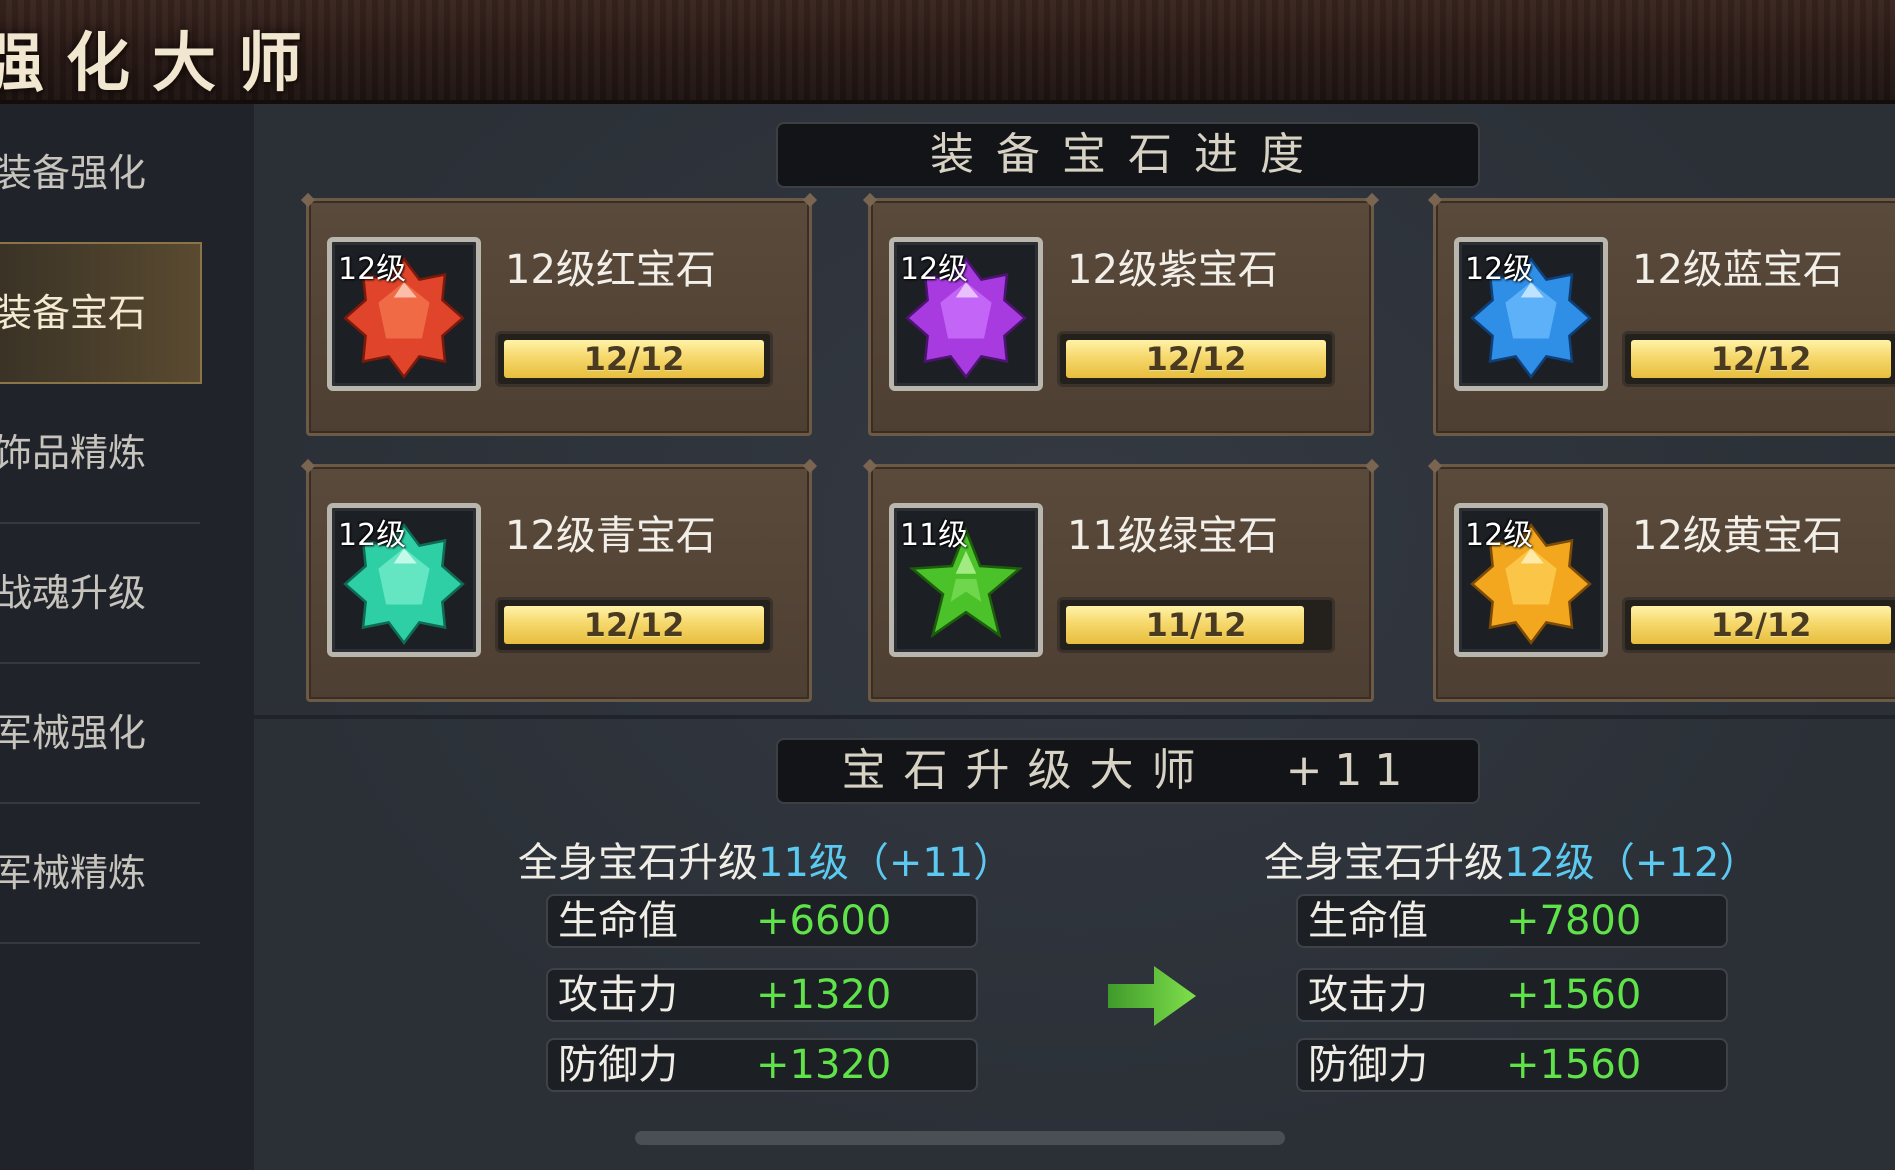 This screenshot has height=1170, width=1895. Describe the element at coordinates (1632, 863) in the screenshot. I see `next-tier-level: 12级（+12）` at that location.